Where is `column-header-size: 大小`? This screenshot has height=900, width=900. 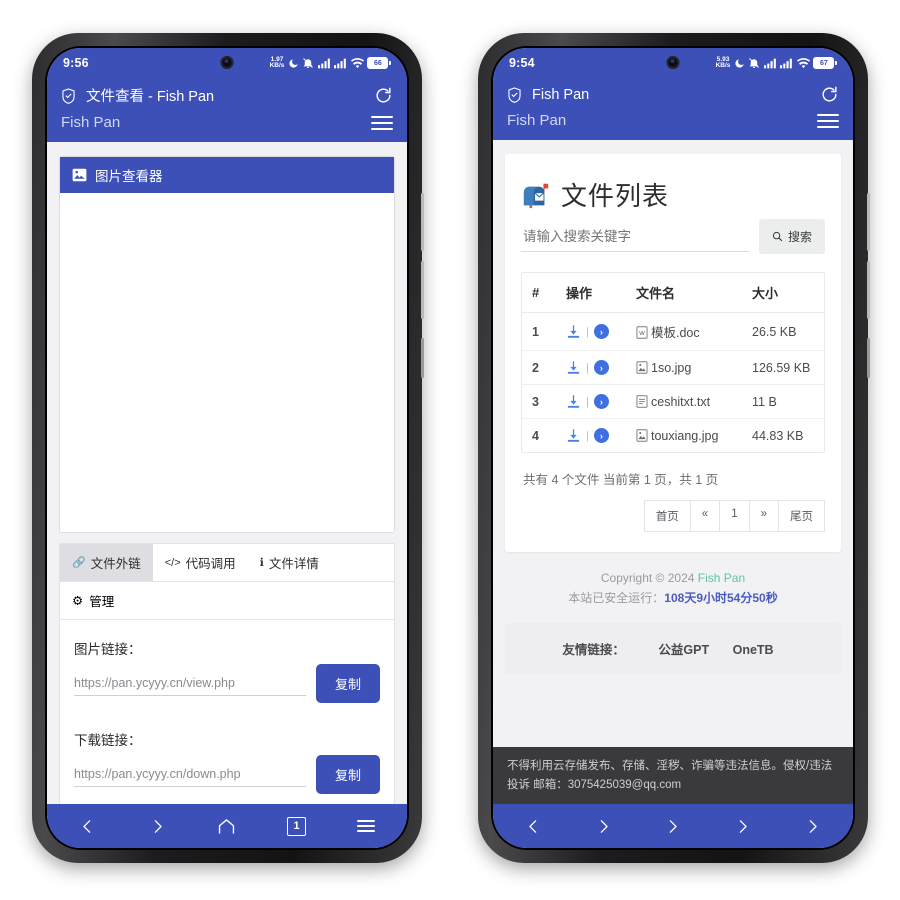
column-header-size: 大小 is located at coordinates (786, 293).